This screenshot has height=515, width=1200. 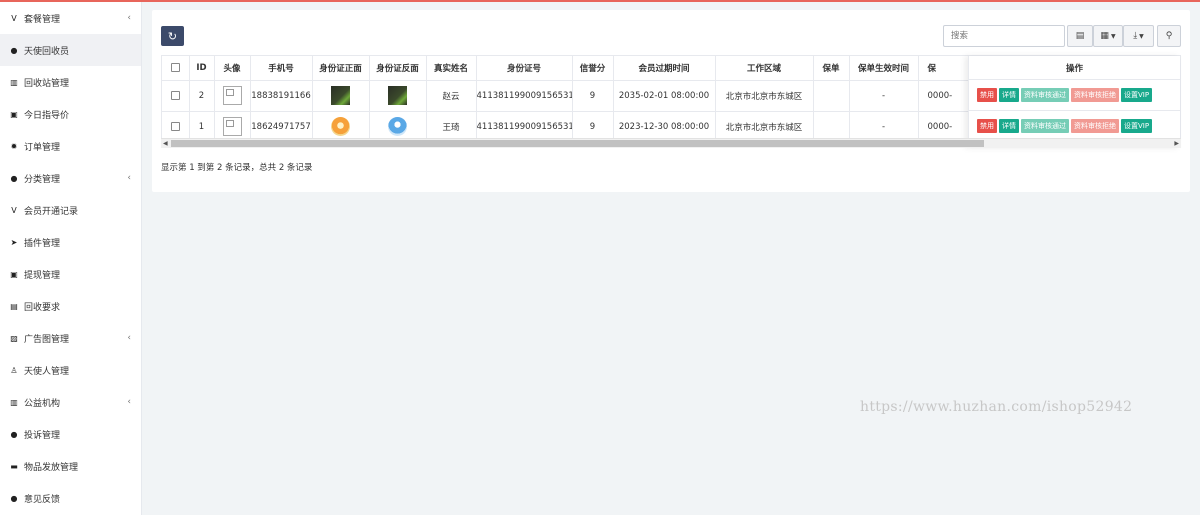 I want to click on cell-id-back, so click(x=398, y=96).